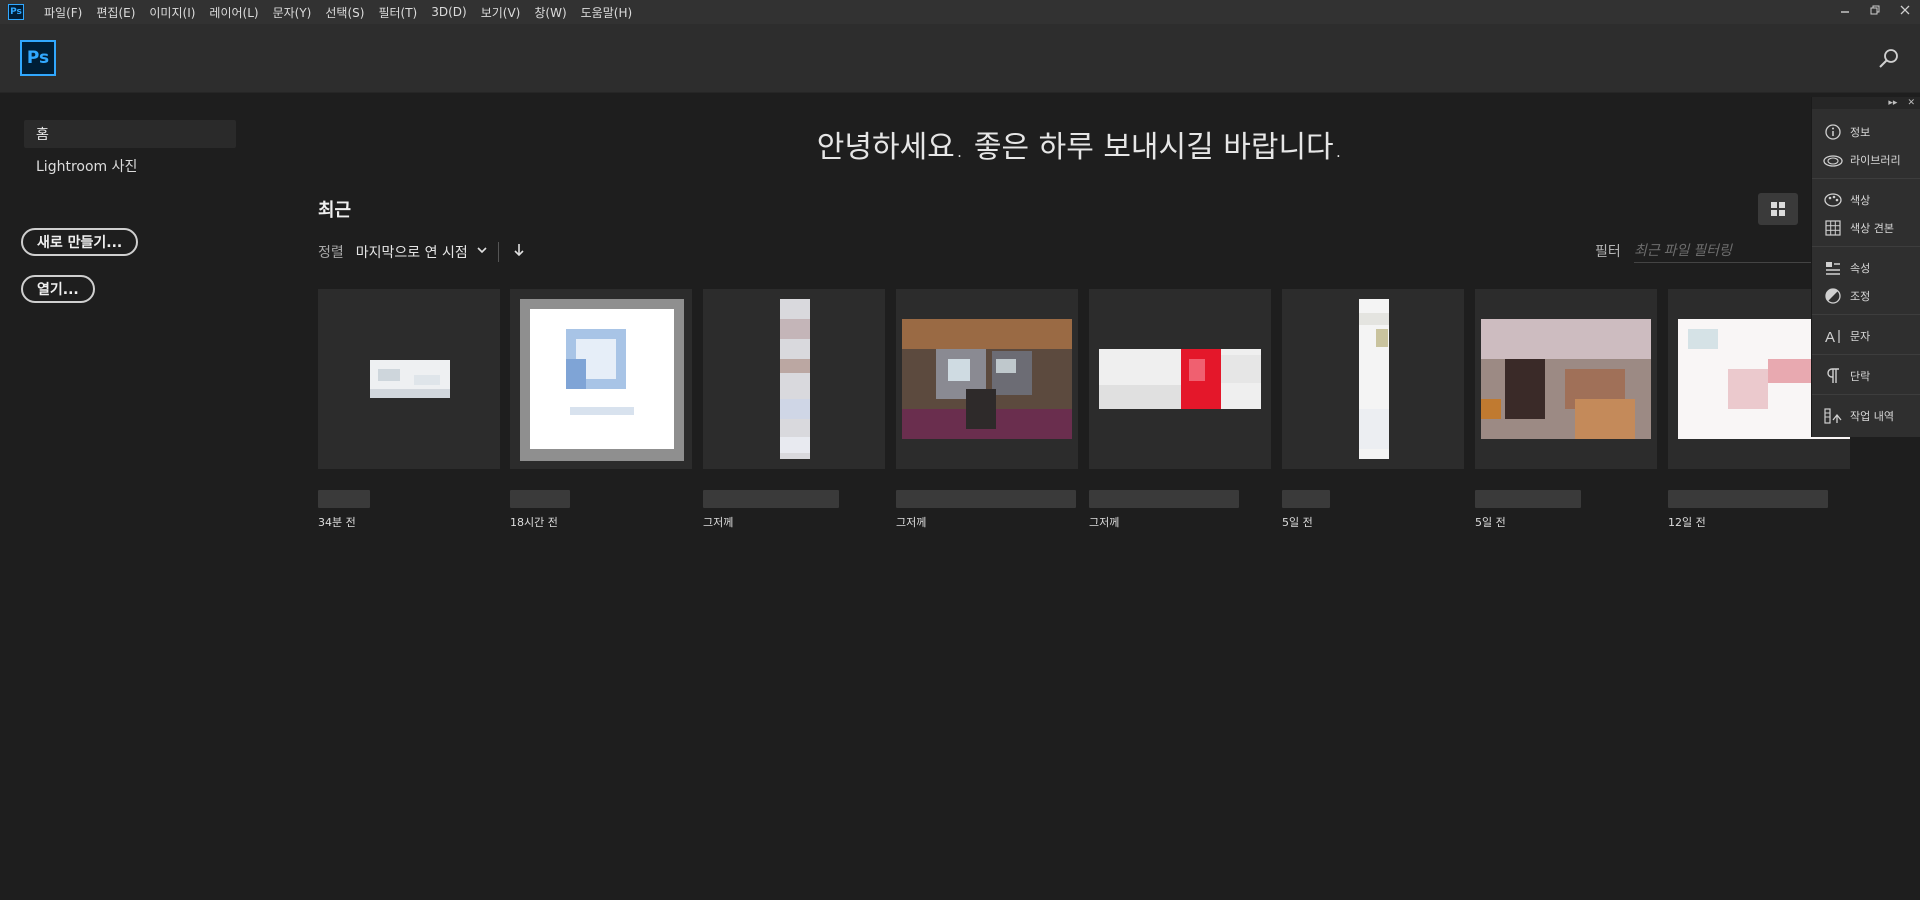 Image resolution: width=1920 pixels, height=900 pixels. I want to click on panel-paragraph: 단락, so click(1866, 376).